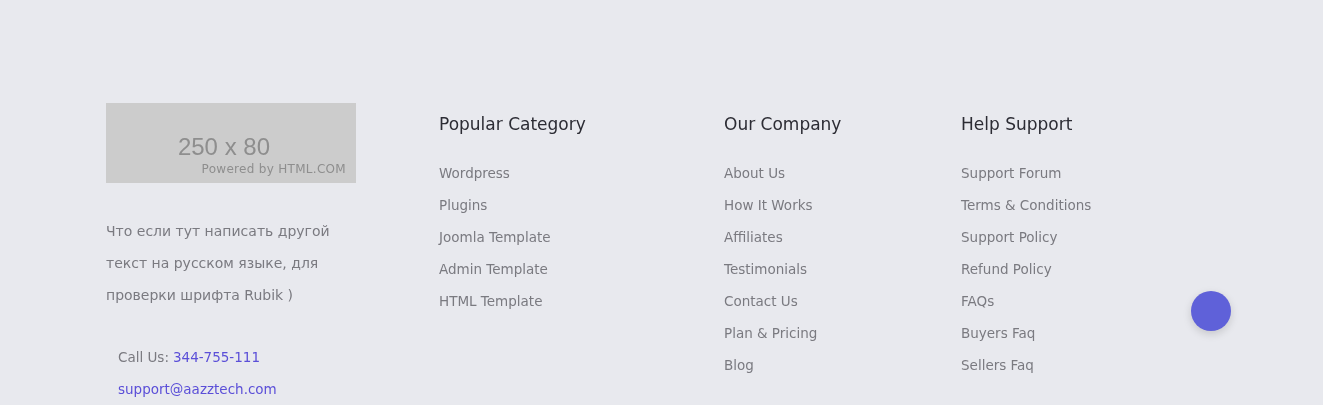  I want to click on footer-link: FAQs, so click(978, 301).